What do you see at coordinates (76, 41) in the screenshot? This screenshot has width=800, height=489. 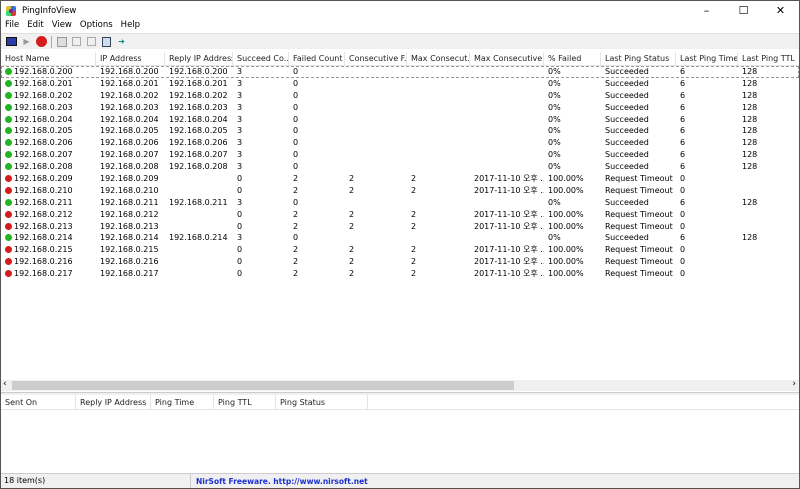 I see `copy-icon` at bounding box center [76, 41].